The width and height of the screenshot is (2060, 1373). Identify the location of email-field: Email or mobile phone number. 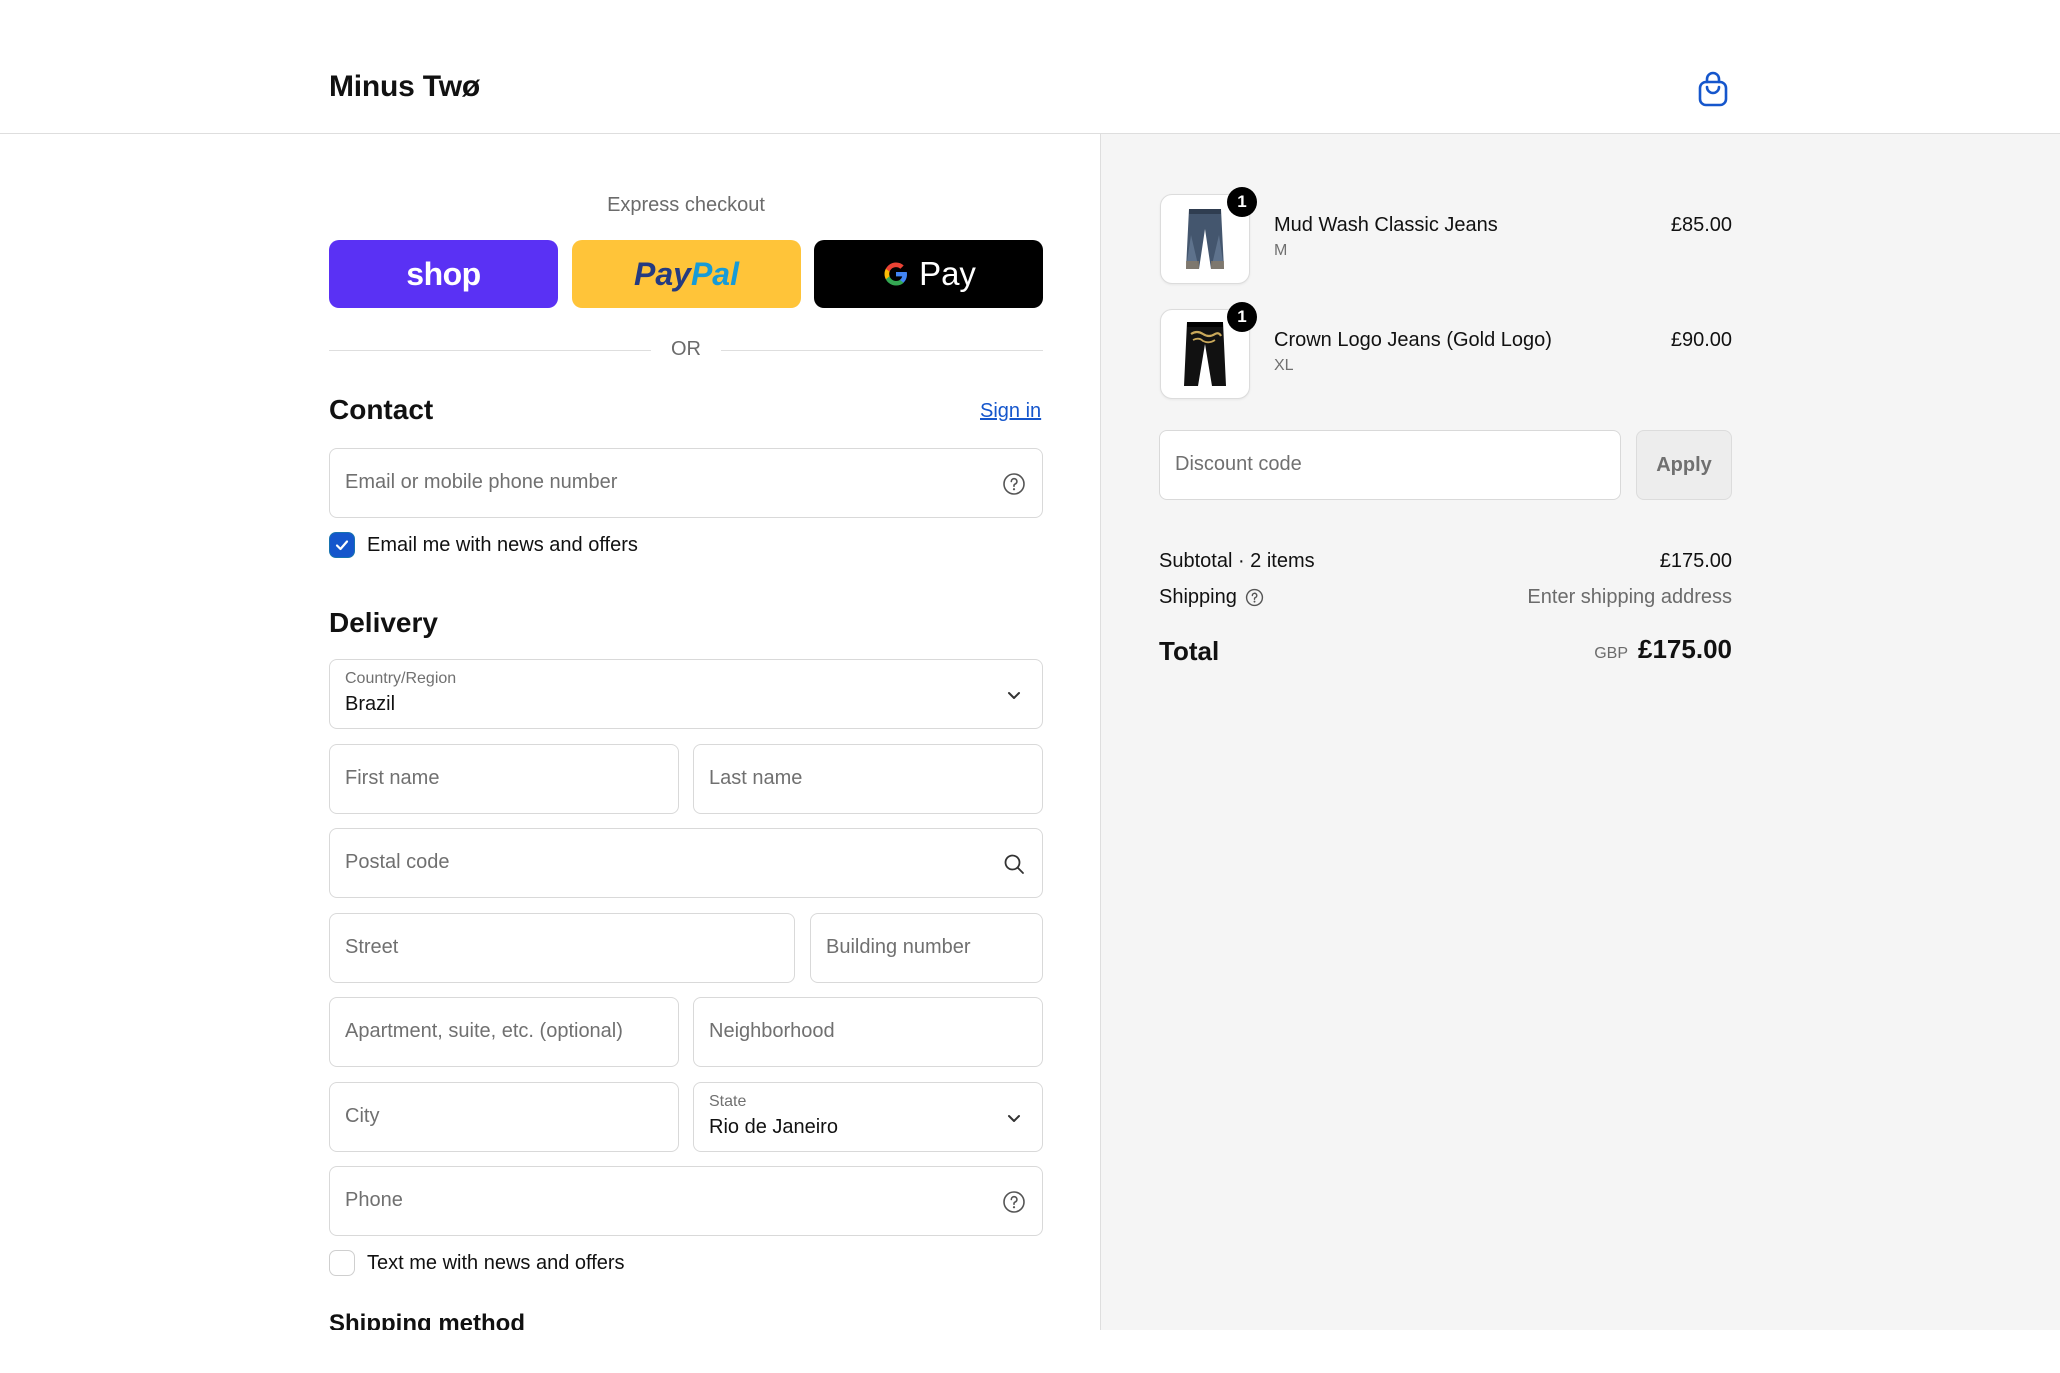
(686, 483).